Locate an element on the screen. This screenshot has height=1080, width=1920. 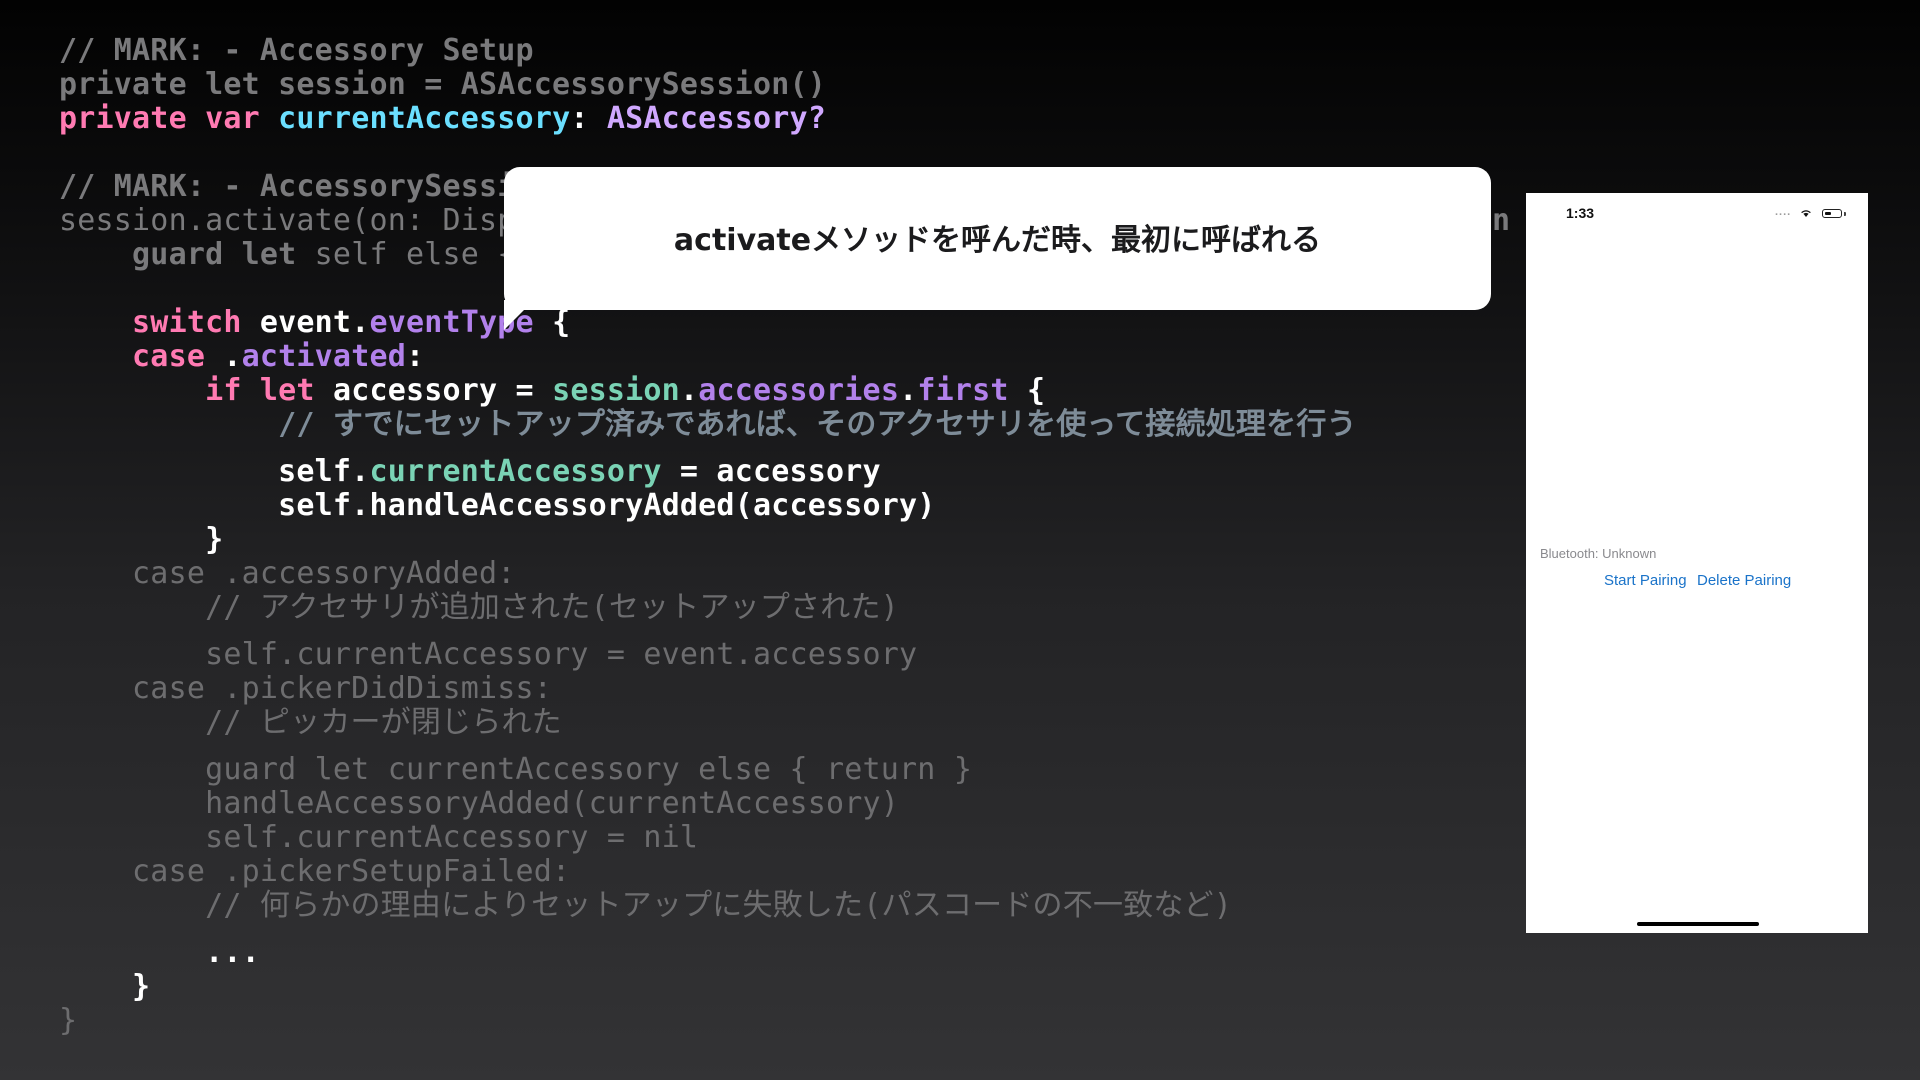
code-line-reset-current: self.currentAccessory = nil is located at coordinates (452, 837).